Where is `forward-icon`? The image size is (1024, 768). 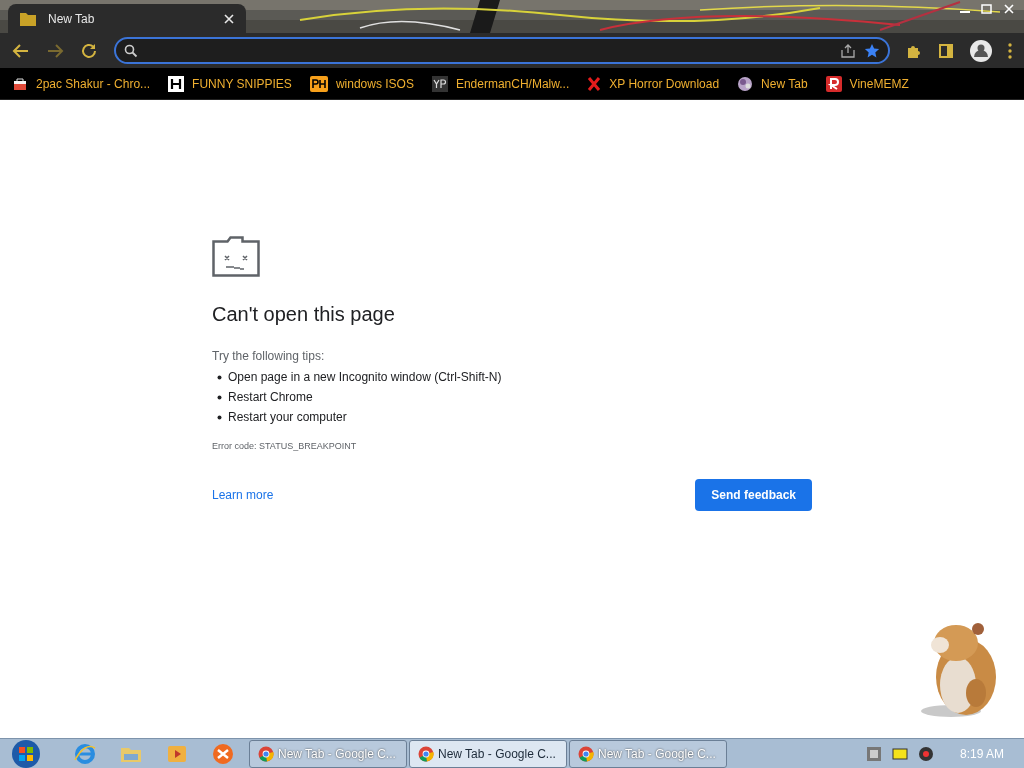
forward-icon is located at coordinates (55, 50).